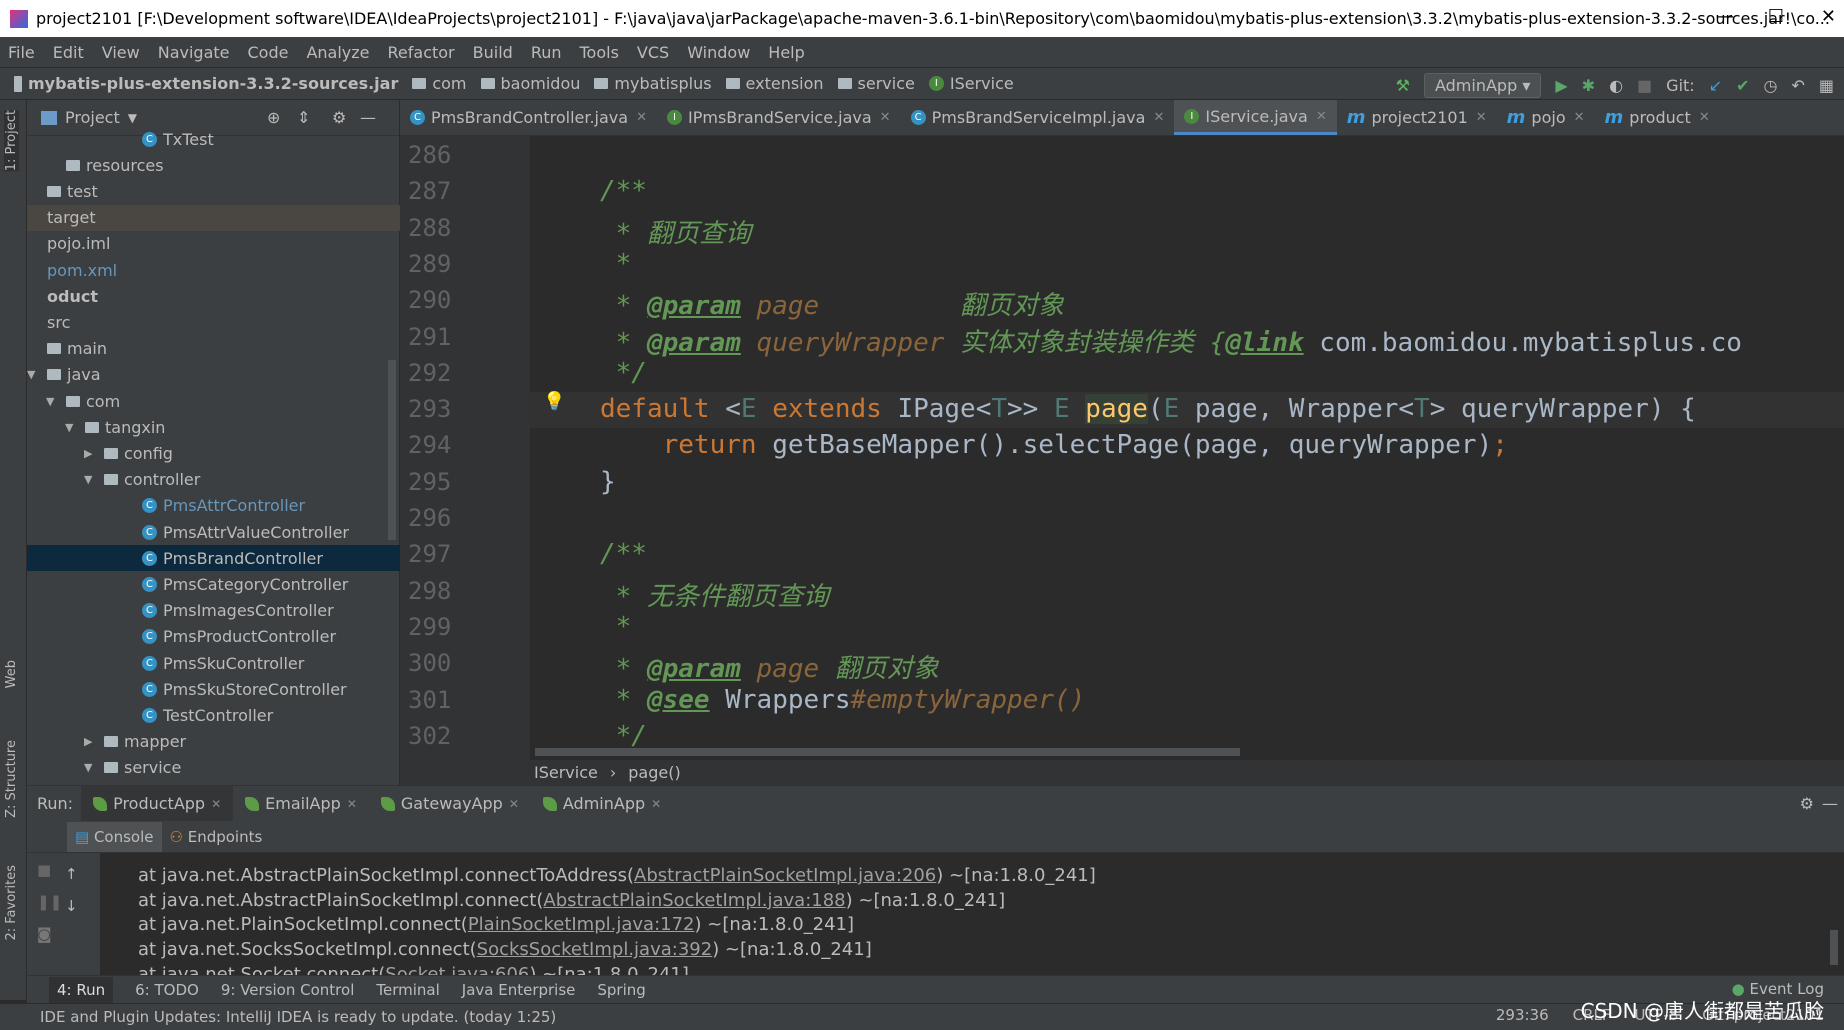  What do you see at coordinates (216, 837) in the screenshot?
I see `console-subtab: ⚇ Endpoints` at bounding box center [216, 837].